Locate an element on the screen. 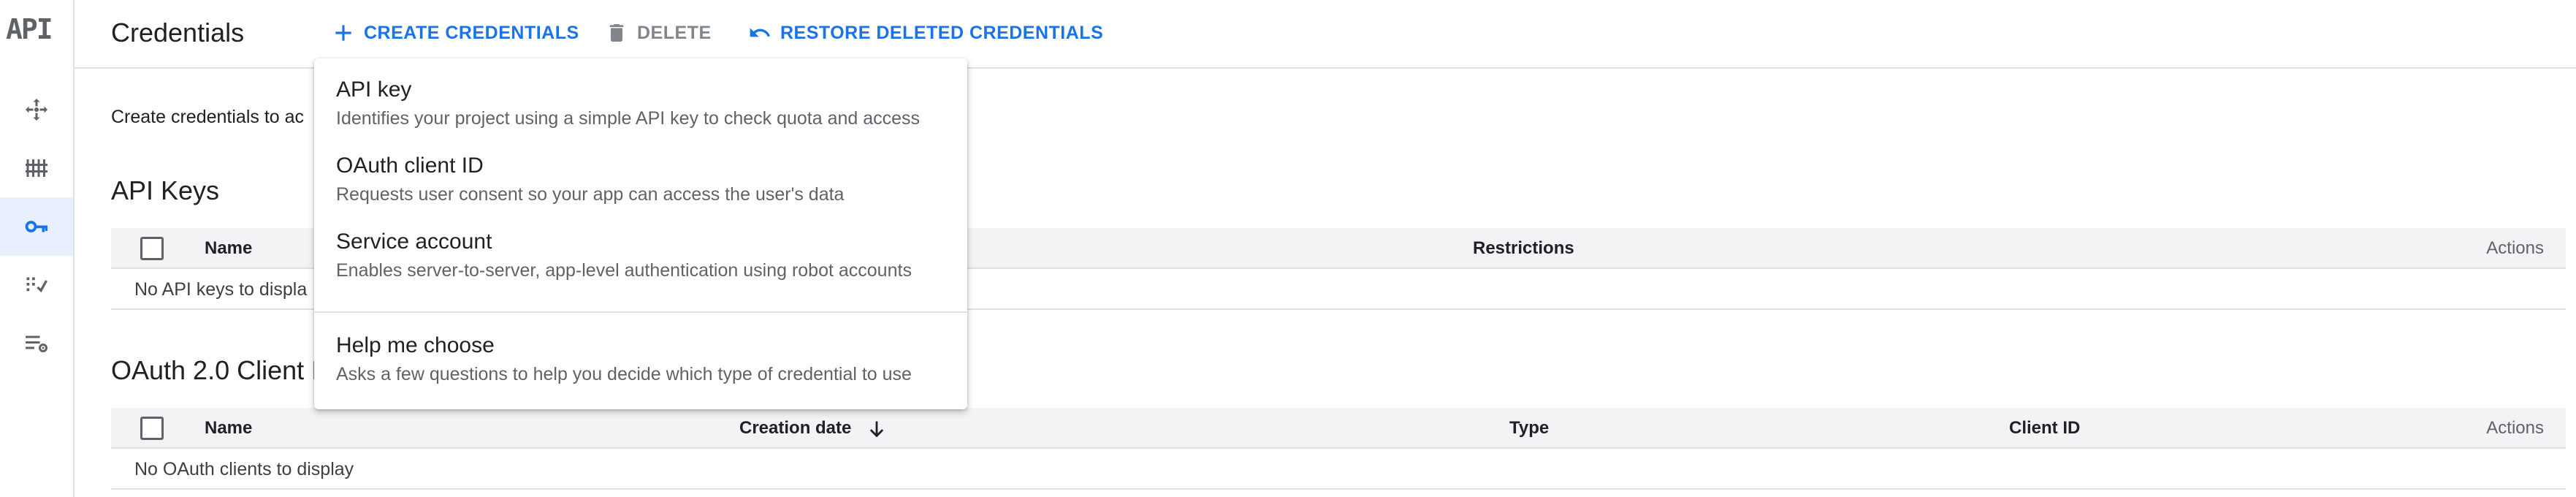  rail-item-overview is located at coordinates (36, 109).